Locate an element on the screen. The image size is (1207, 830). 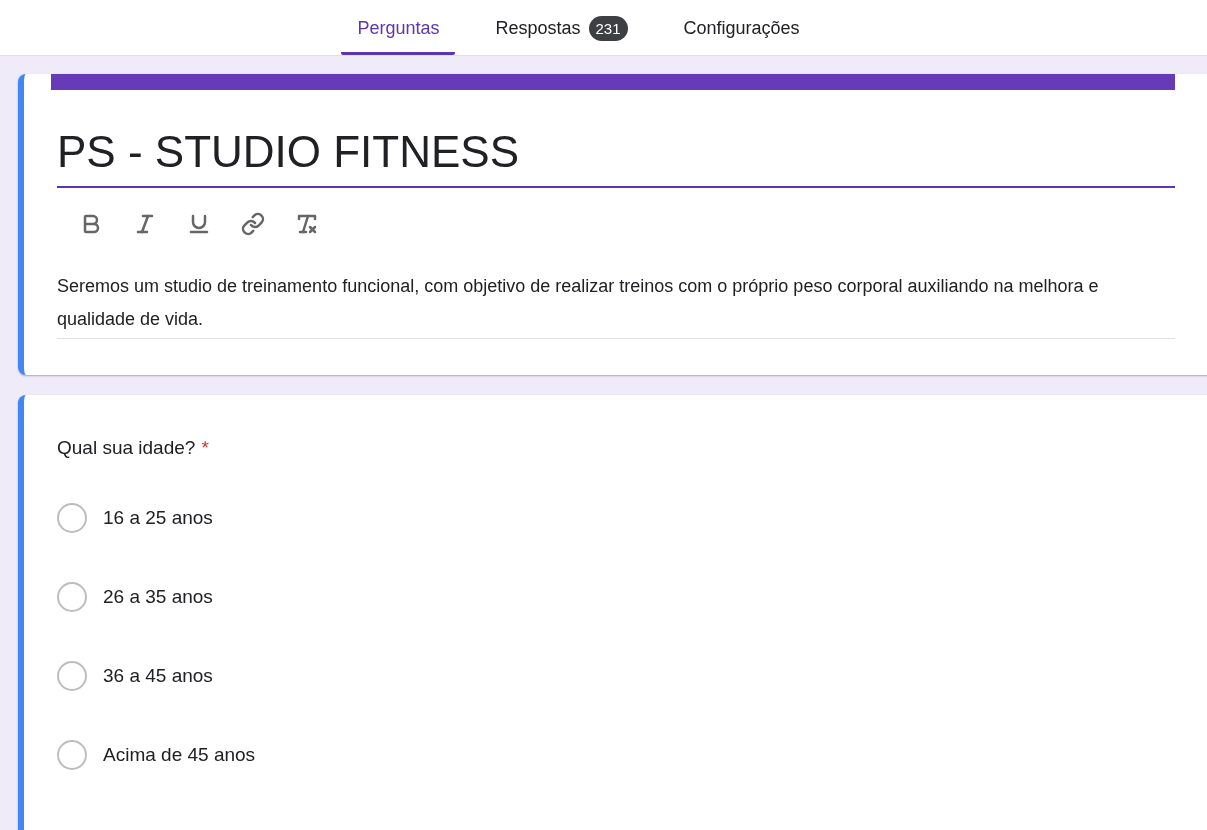
underline-icon is located at coordinates (199, 224).